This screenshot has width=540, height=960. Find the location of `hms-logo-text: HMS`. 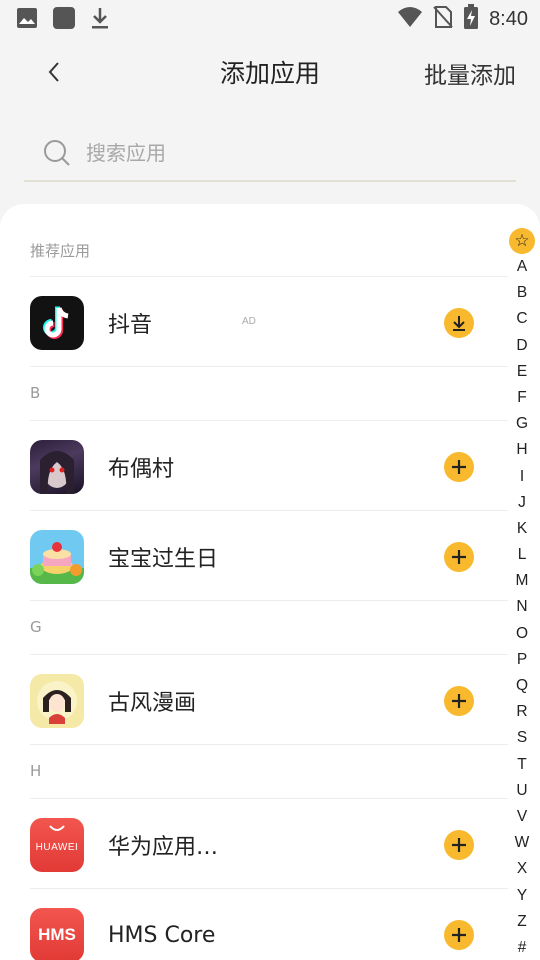

hms-logo-text: HMS is located at coordinates (57, 934).